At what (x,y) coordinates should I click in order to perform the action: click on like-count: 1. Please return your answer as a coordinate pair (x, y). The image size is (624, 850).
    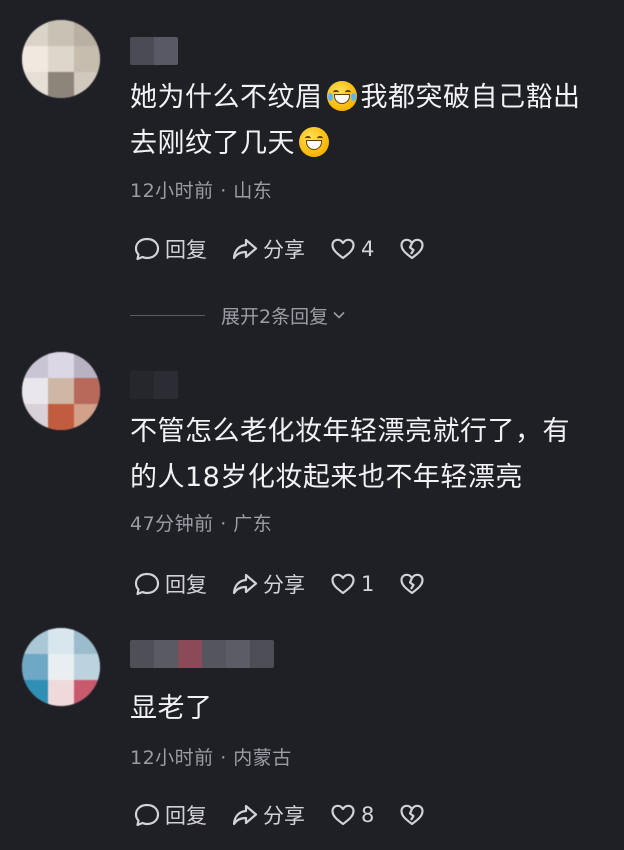
    Looking at the image, I should click on (368, 584).